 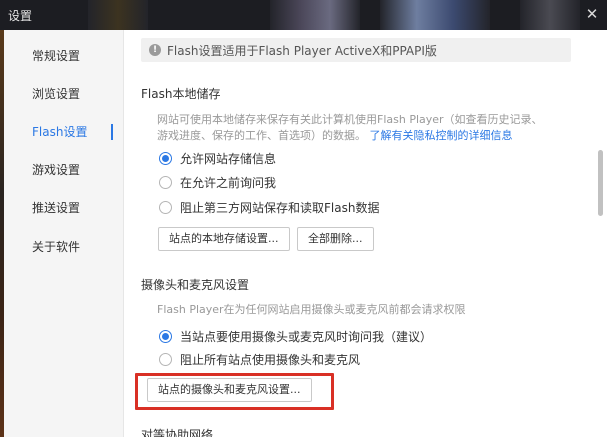 What do you see at coordinates (228, 182) in the screenshot?
I see `radio-label: 在允许之前询问我` at bounding box center [228, 182].